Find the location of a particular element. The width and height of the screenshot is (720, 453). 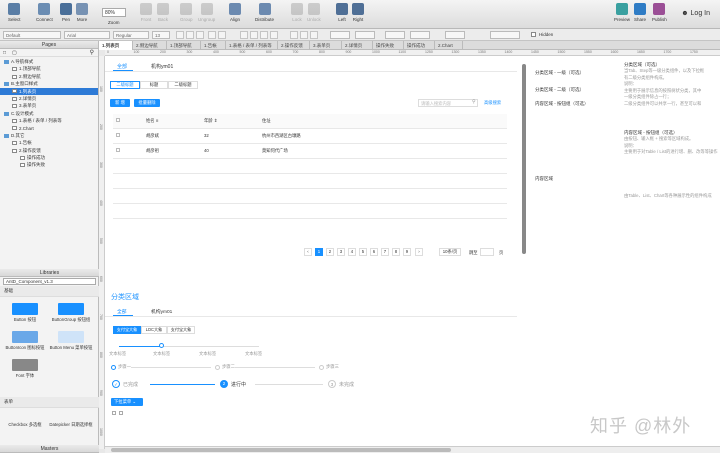

library-widget: Button 按钮 is located at coordinates (25, 313).